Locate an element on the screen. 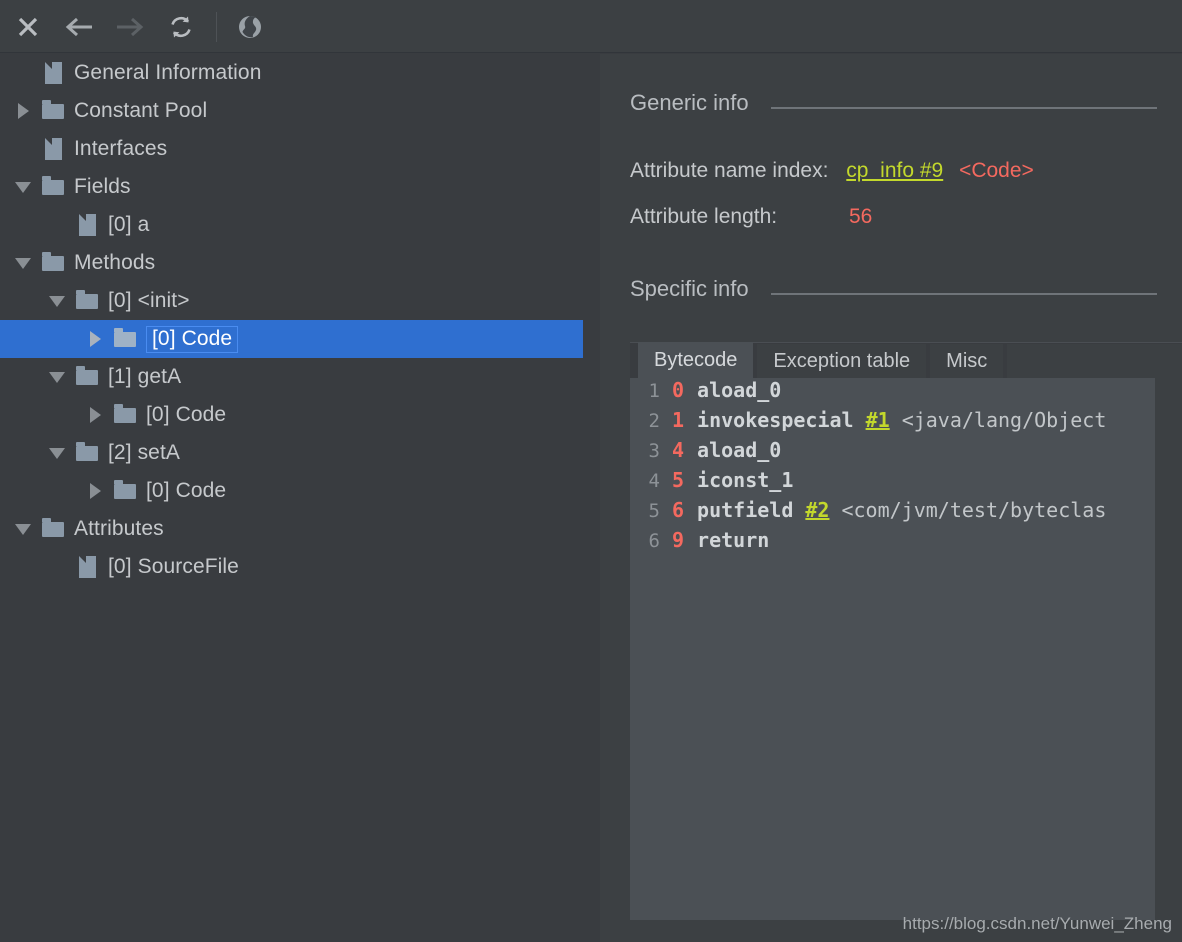 Image resolution: width=1182 pixels, height=942 pixels. tab-exception-table: Exception table is located at coordinates (842, 361).